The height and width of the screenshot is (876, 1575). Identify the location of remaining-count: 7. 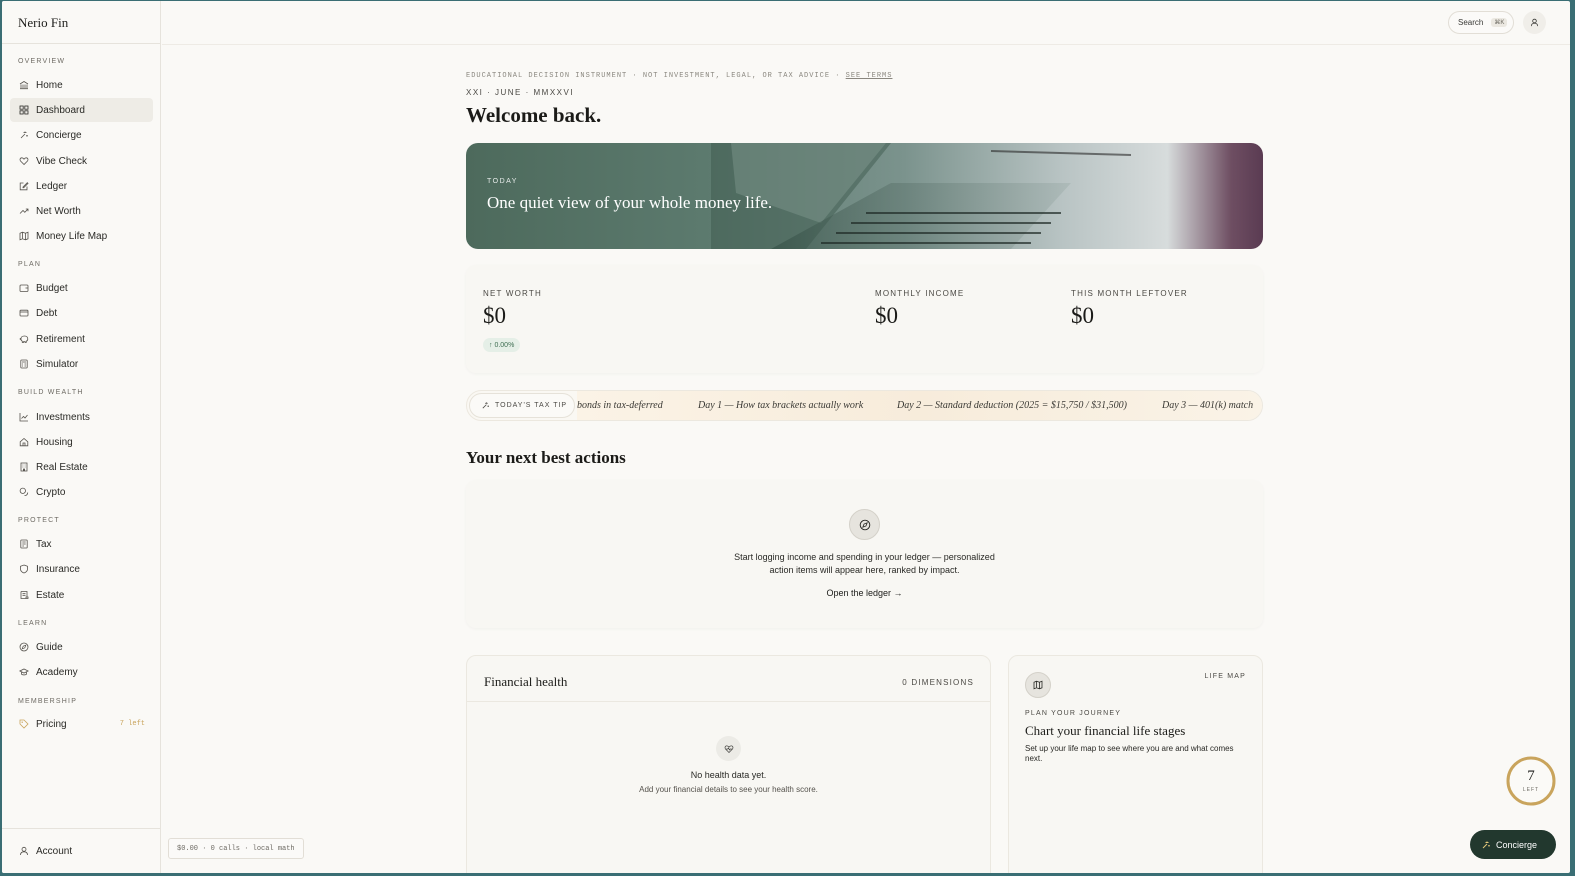
(1531, 776).